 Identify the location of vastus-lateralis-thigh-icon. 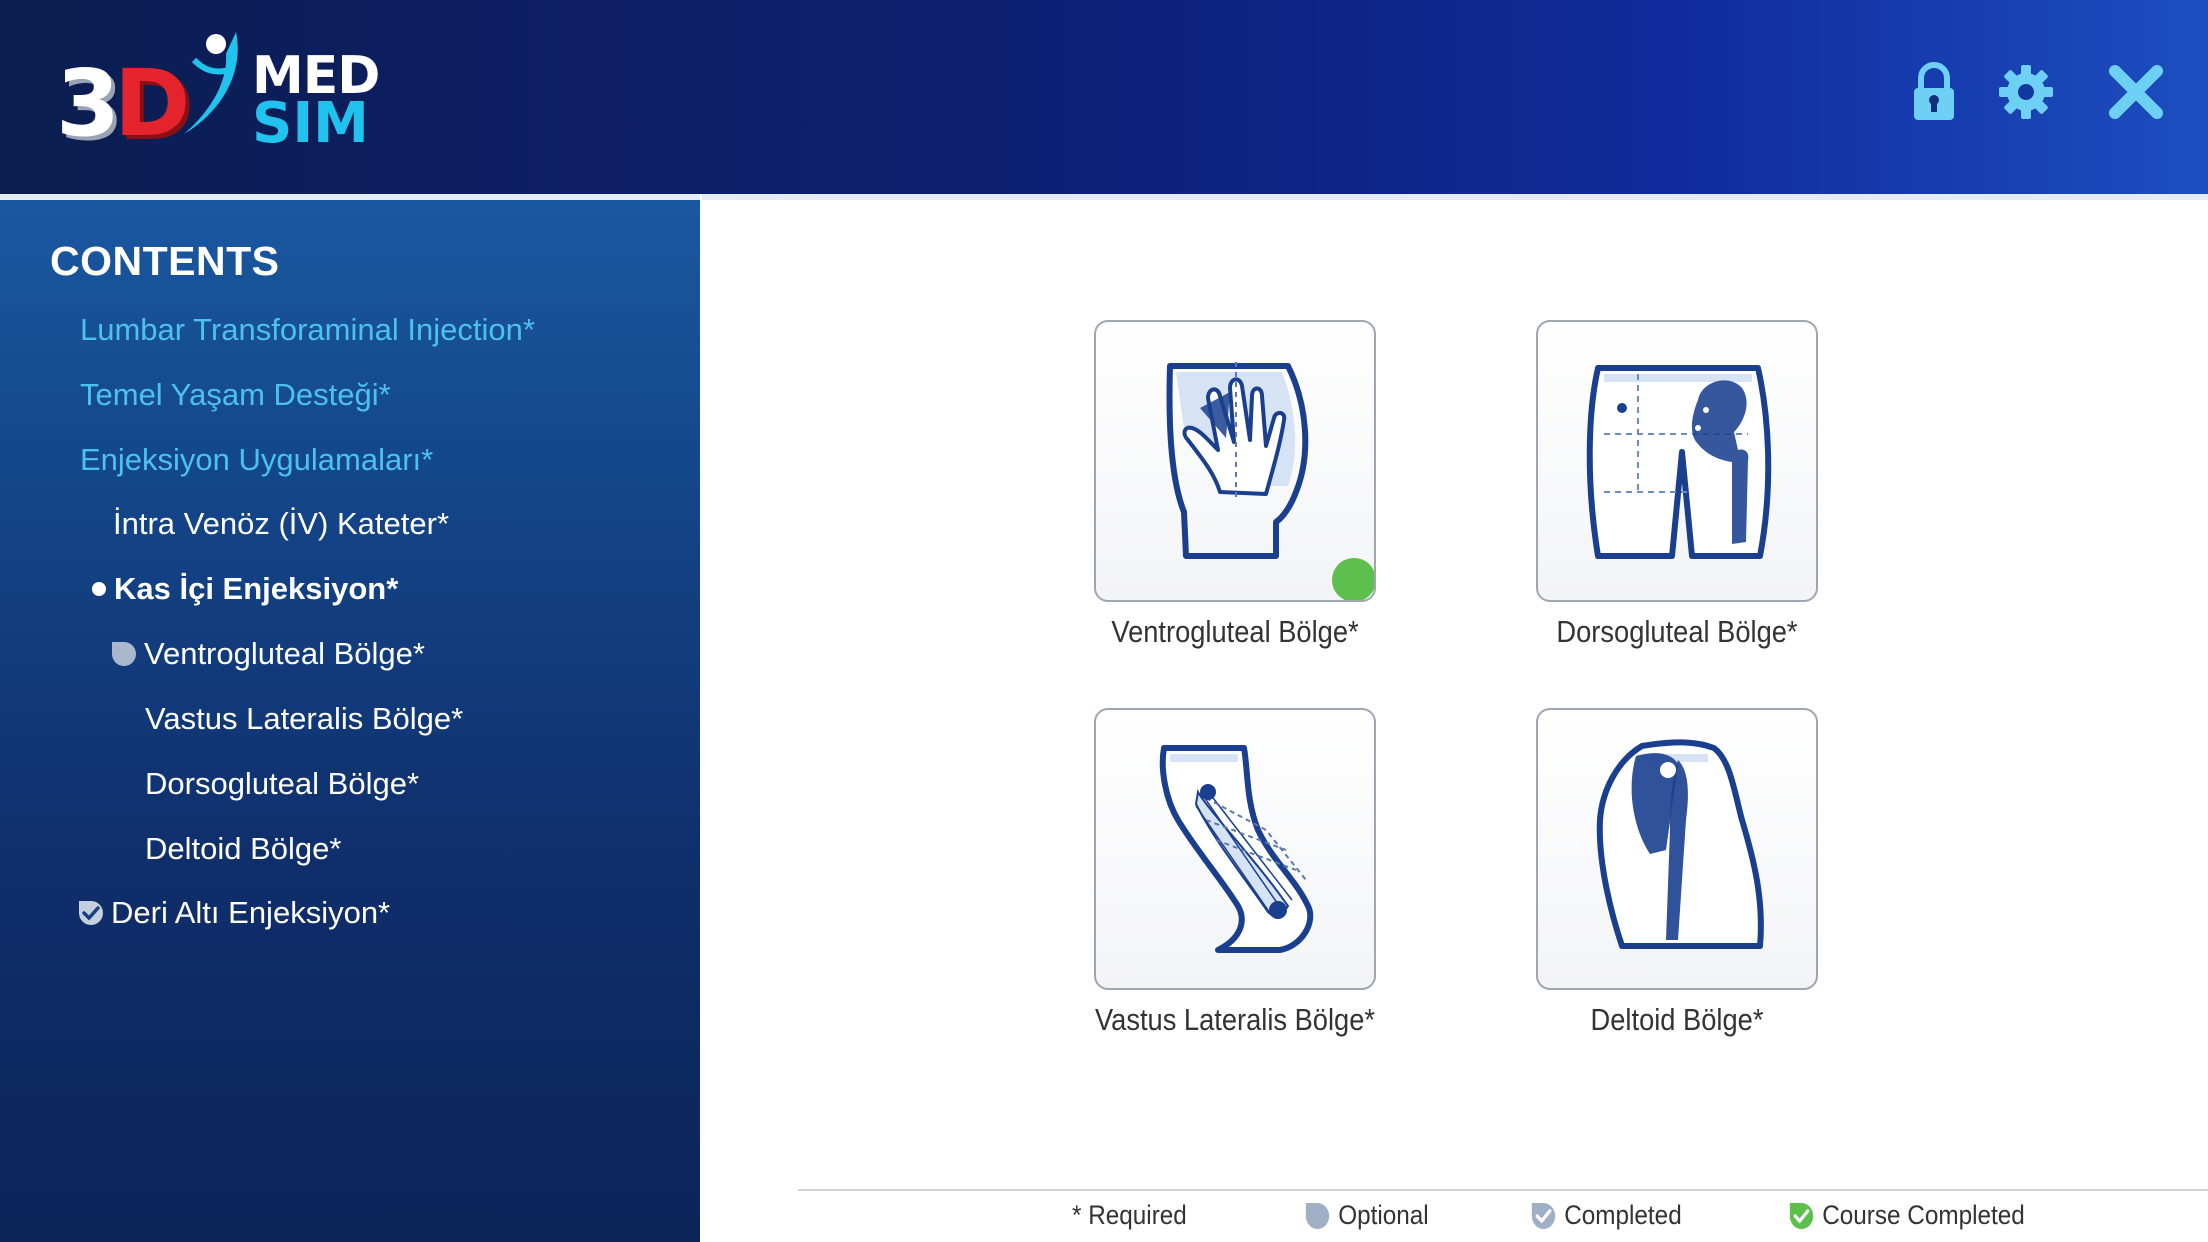
(1236, 849).